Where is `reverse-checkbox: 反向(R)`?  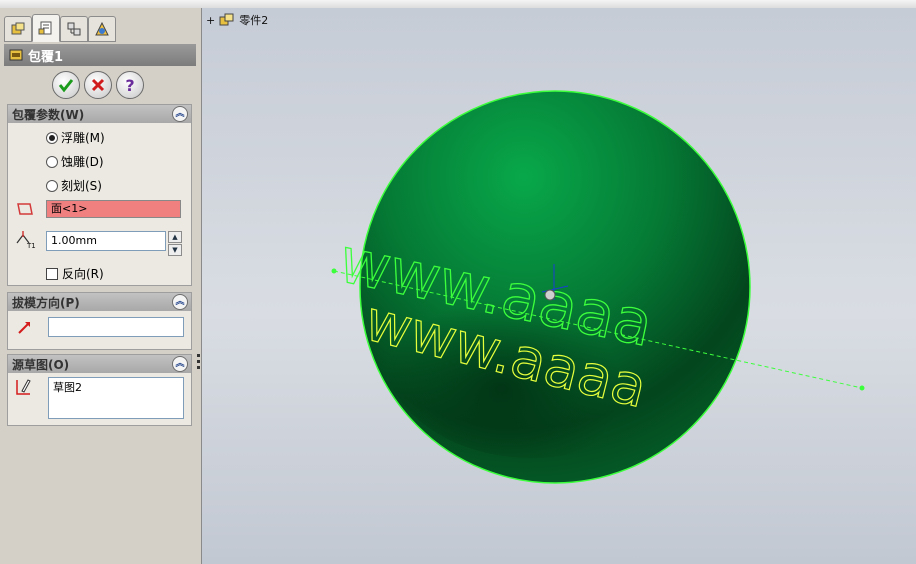 reverse-checkbox: 反向(R) is located at coordinates (75, 273).